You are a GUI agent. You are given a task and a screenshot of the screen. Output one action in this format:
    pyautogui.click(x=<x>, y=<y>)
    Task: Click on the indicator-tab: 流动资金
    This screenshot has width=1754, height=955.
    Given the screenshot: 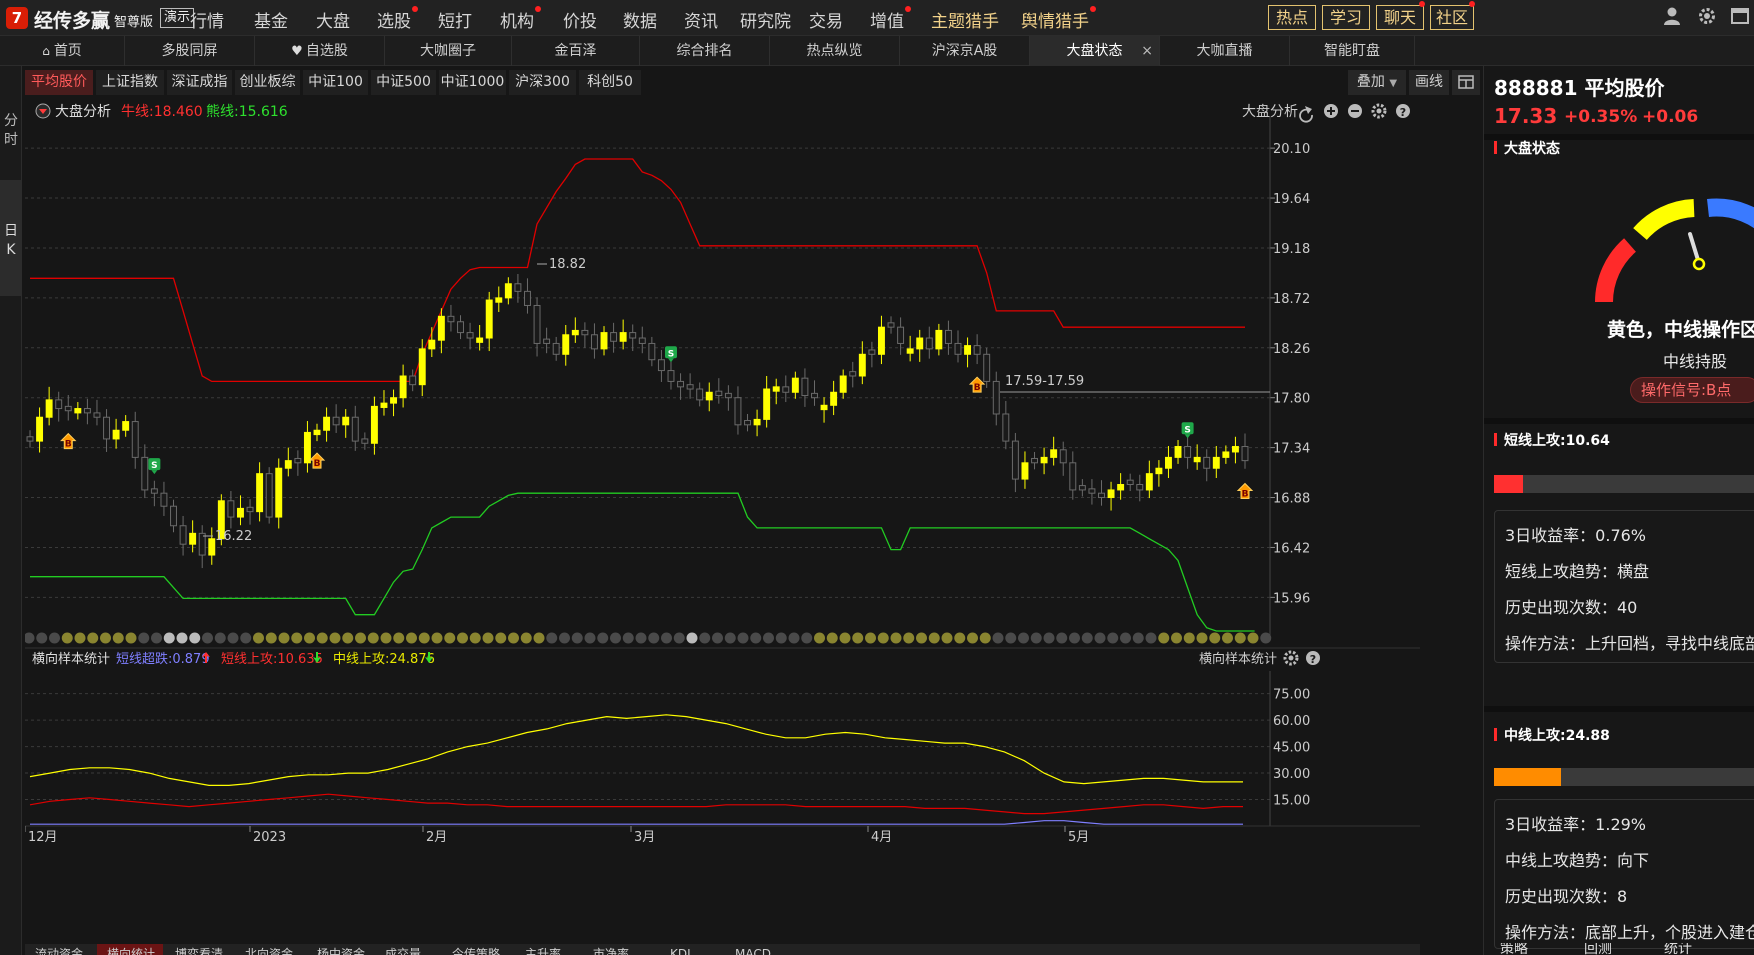 What is the action you would take?
    pyautogui.click(x=60, y=949)
    